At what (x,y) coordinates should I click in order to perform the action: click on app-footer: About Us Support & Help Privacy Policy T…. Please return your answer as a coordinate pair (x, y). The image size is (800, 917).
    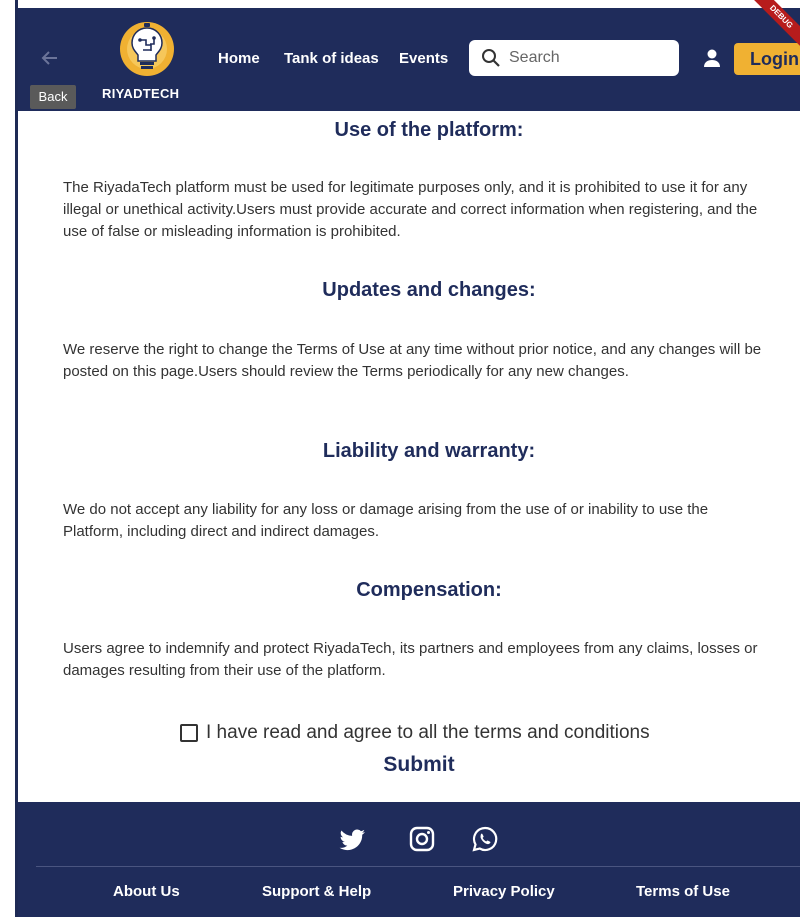
    Looking at the image, I should click on (409, 859).